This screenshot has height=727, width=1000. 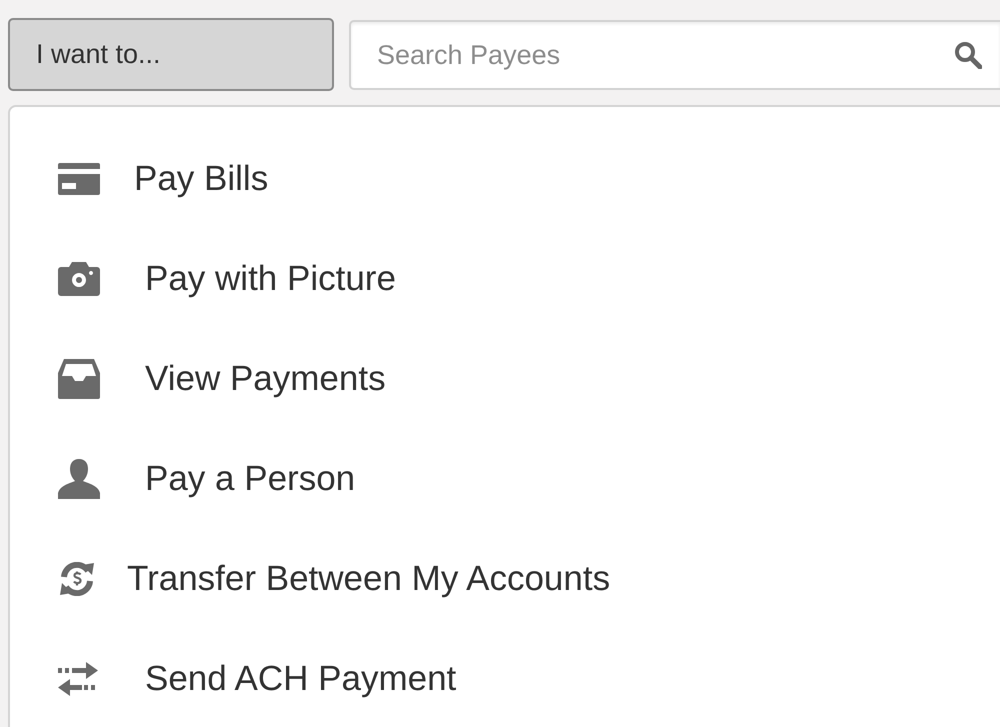 I want to click on inbox-tray-icon, so click(x=79, y=379).